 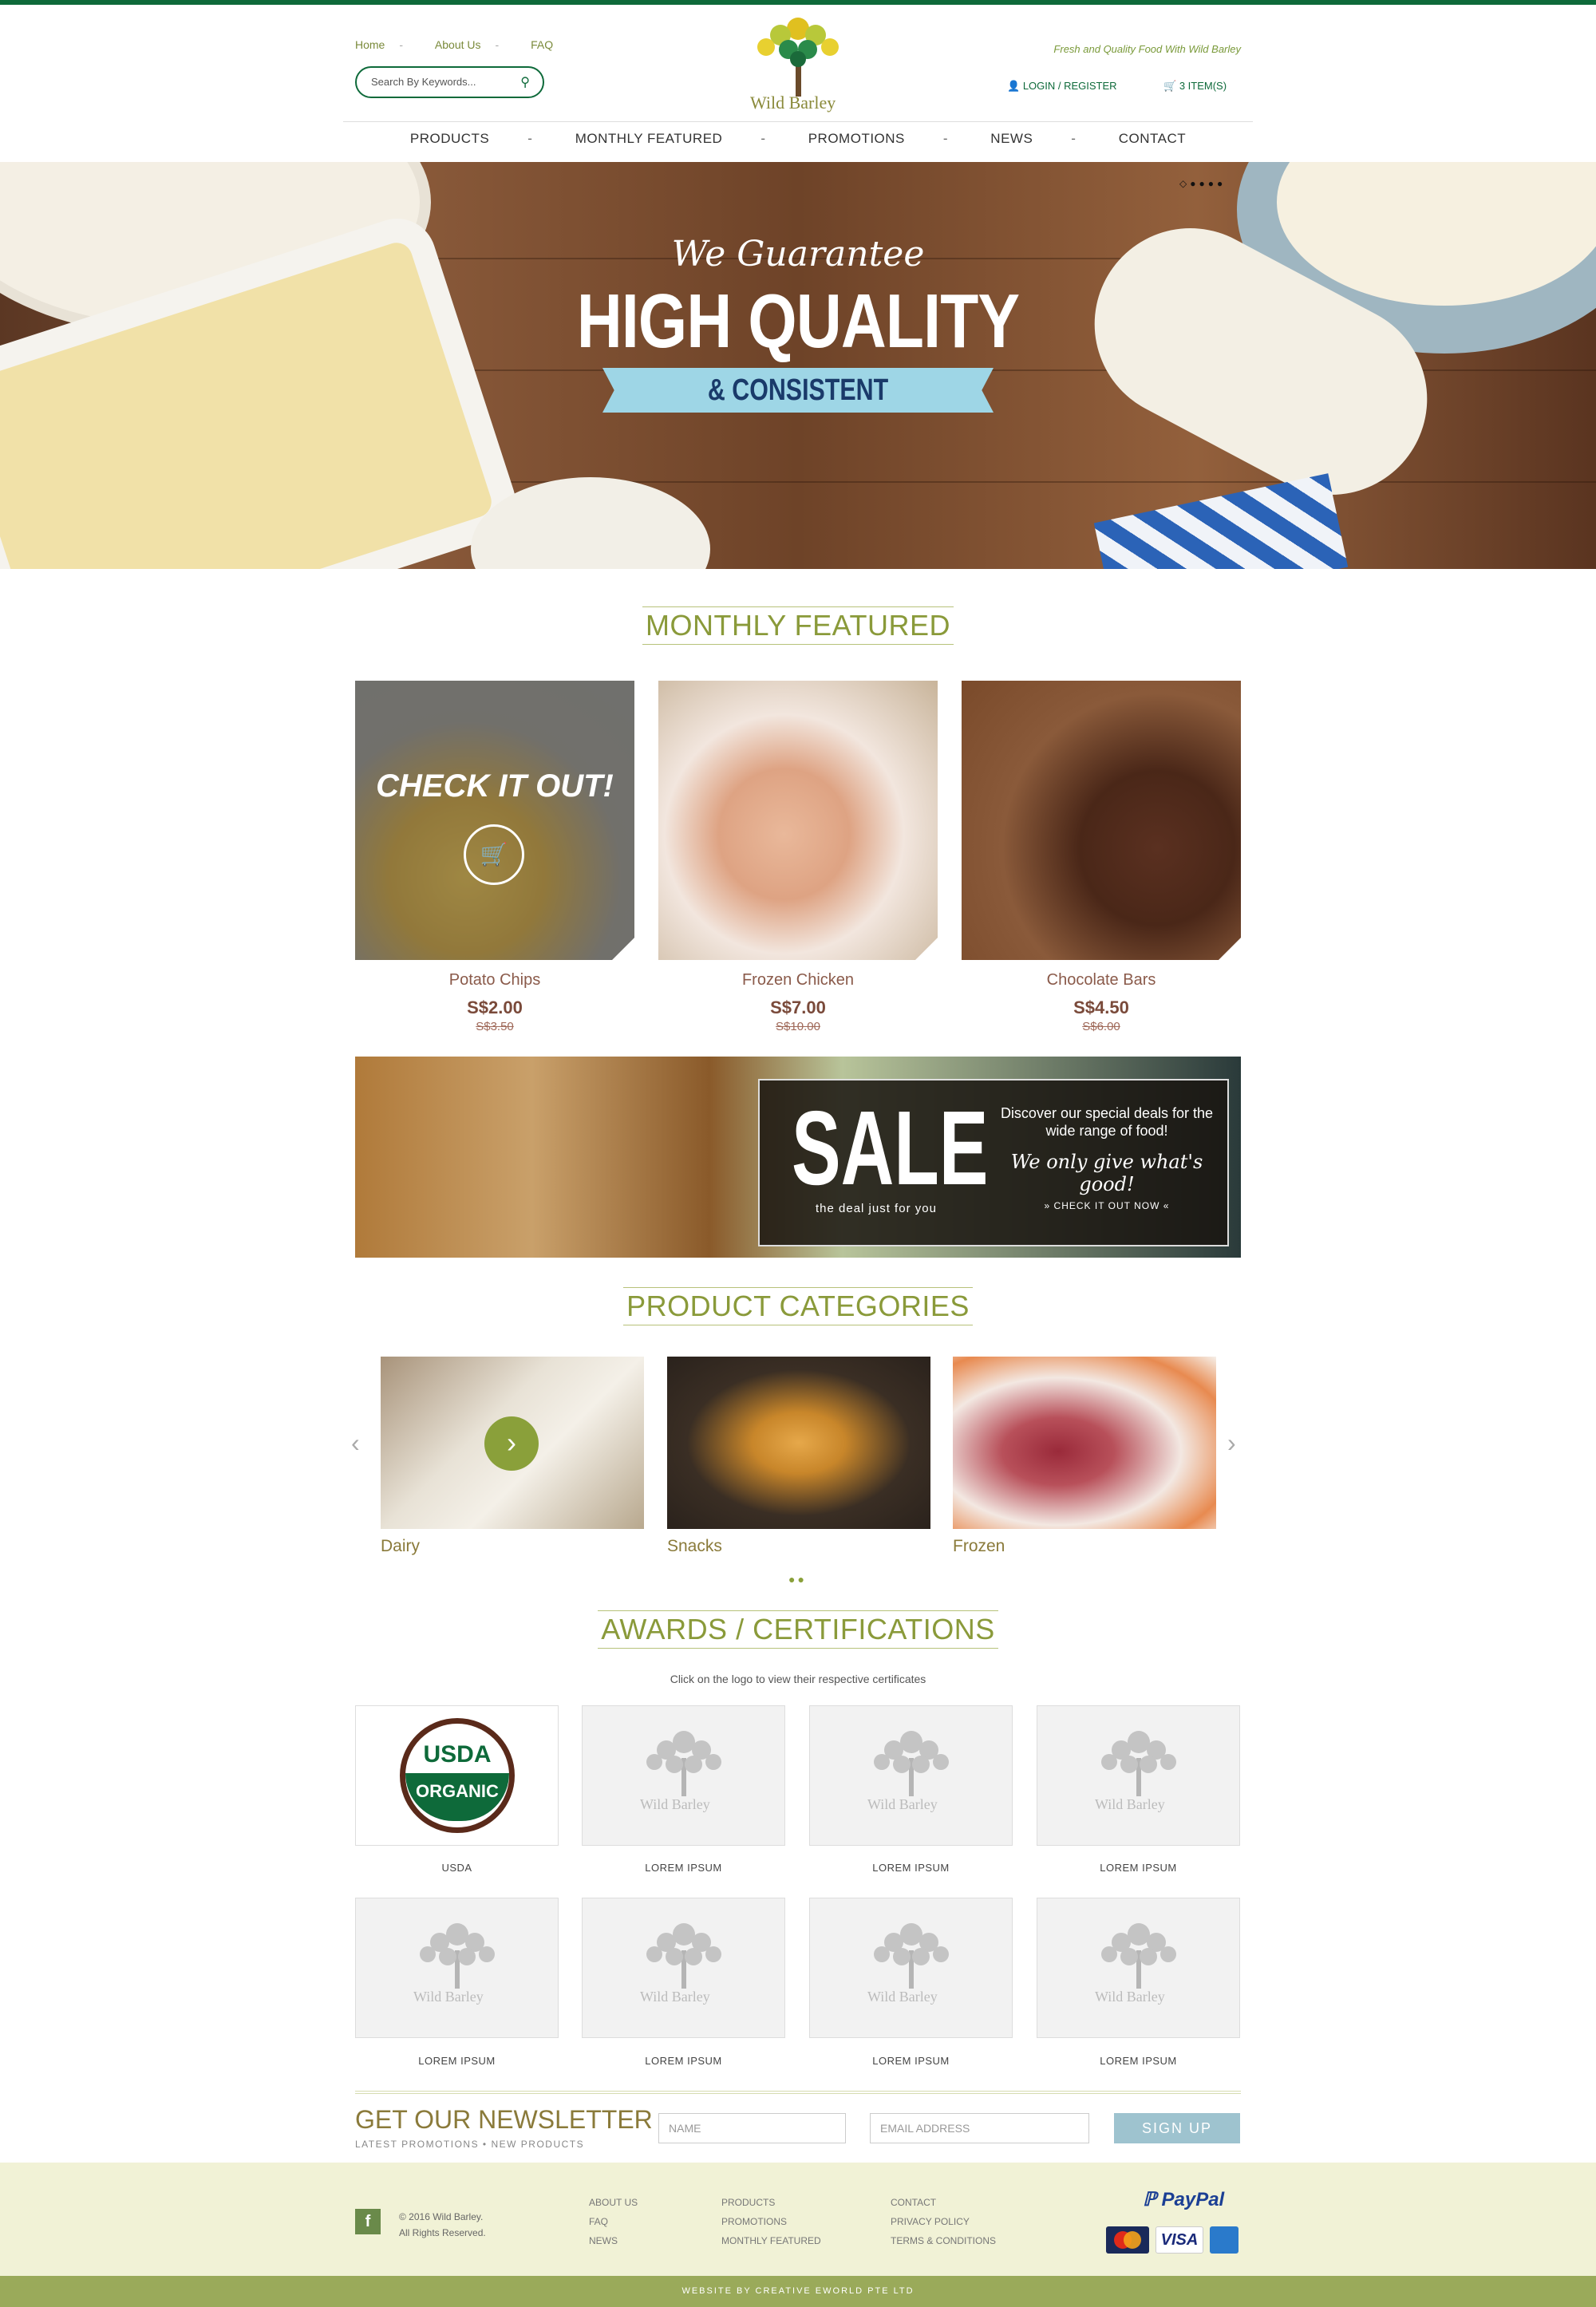 What do you see at coordinates (1177, 2128) in the screenshot?
I see `signup-button: SIGN UP` at bounding box center [1177, 2128].